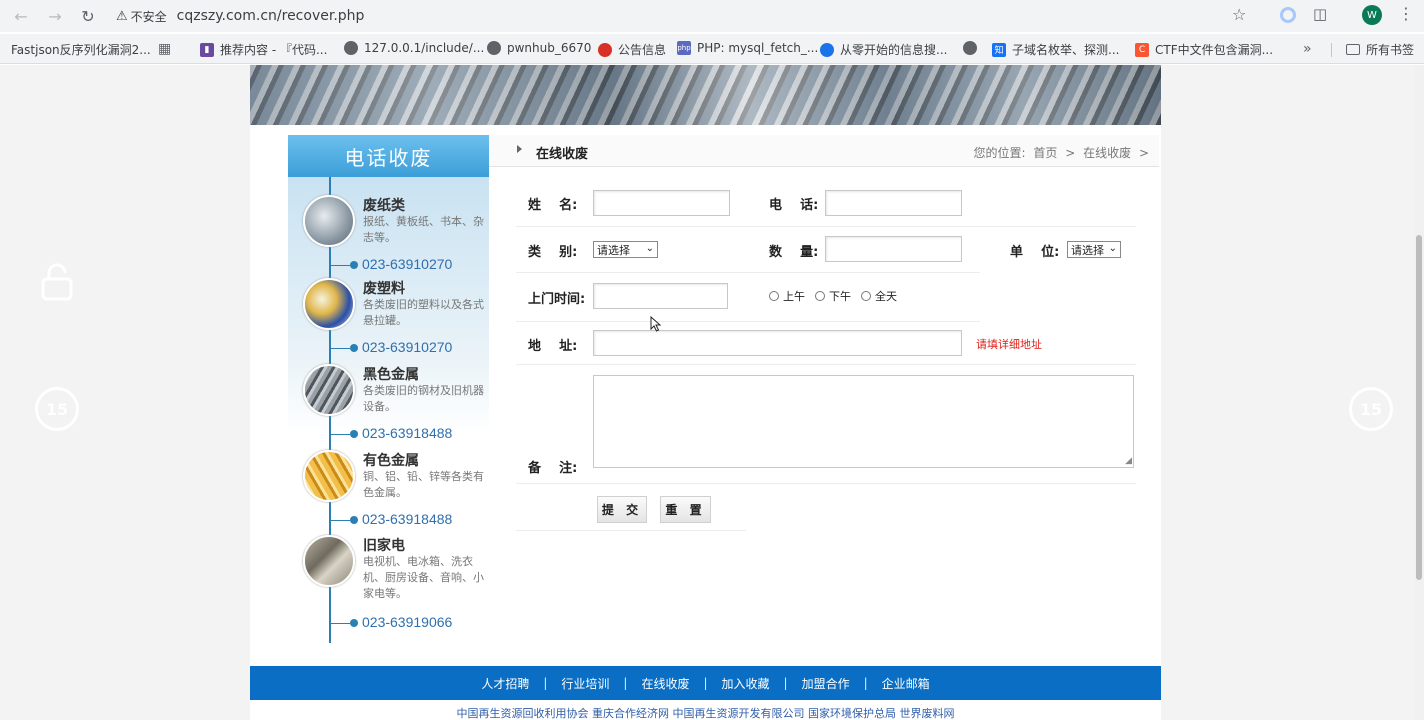  Describe the element at coordinates (1406, 13) in the screenshot. I see `menu-kebab-icon: ⋮` at that location.